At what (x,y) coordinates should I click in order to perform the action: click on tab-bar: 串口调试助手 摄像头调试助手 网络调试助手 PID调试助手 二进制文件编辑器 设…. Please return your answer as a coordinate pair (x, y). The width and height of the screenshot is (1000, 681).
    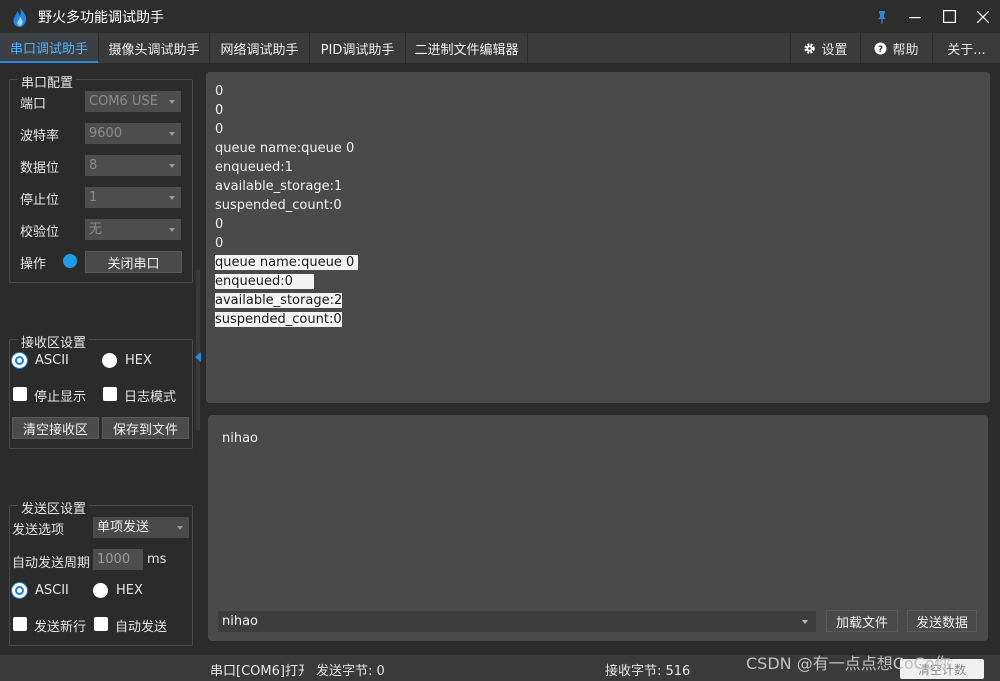
    Looking at the image, I should click on (500, 48).